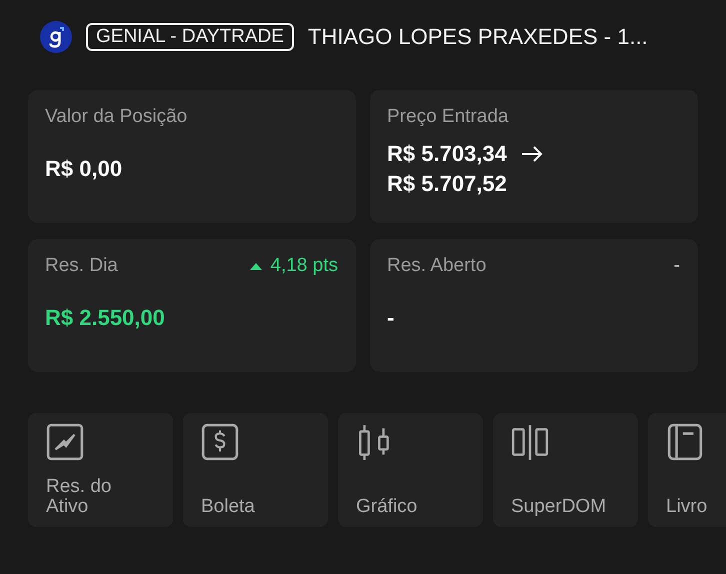 The height and width of the screenshot is (574, 726). I want to click on book-icon, so click(685, 442).